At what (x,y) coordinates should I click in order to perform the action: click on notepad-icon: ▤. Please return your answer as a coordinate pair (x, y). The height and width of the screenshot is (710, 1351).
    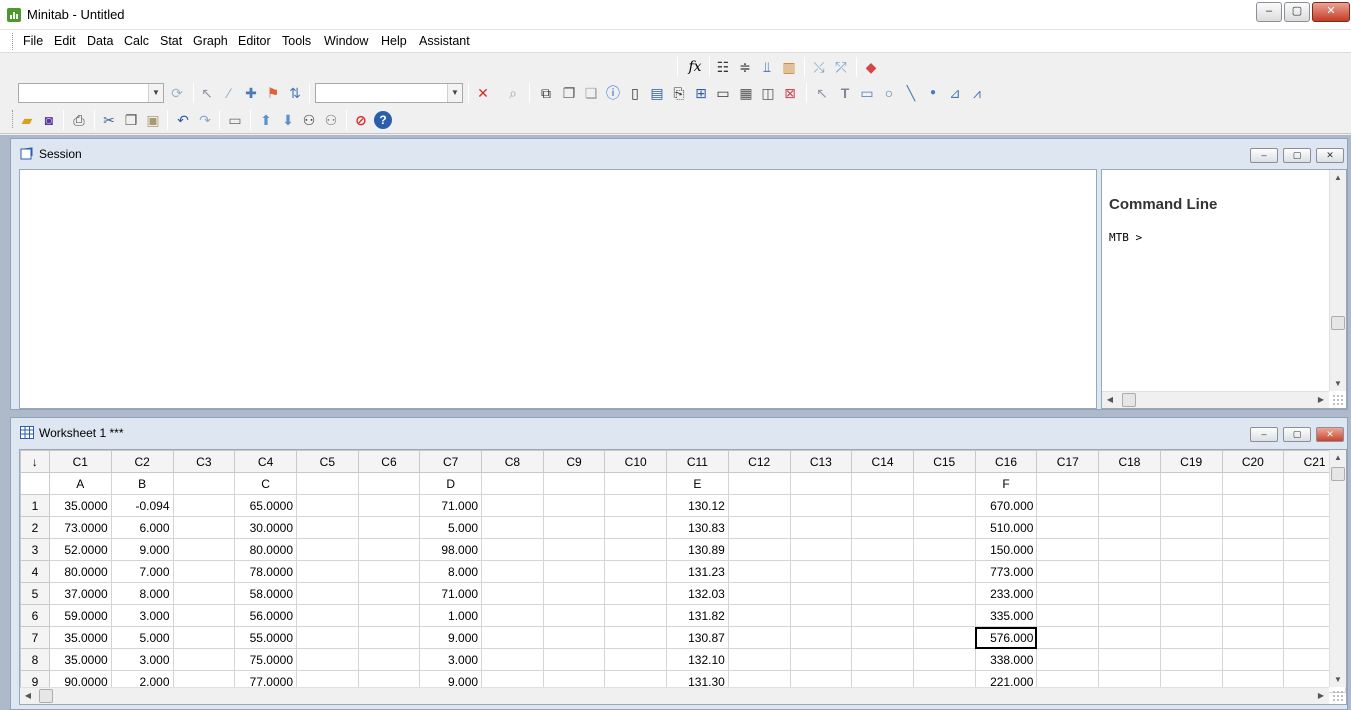
    Looking at the image, I should click on (657, 93).